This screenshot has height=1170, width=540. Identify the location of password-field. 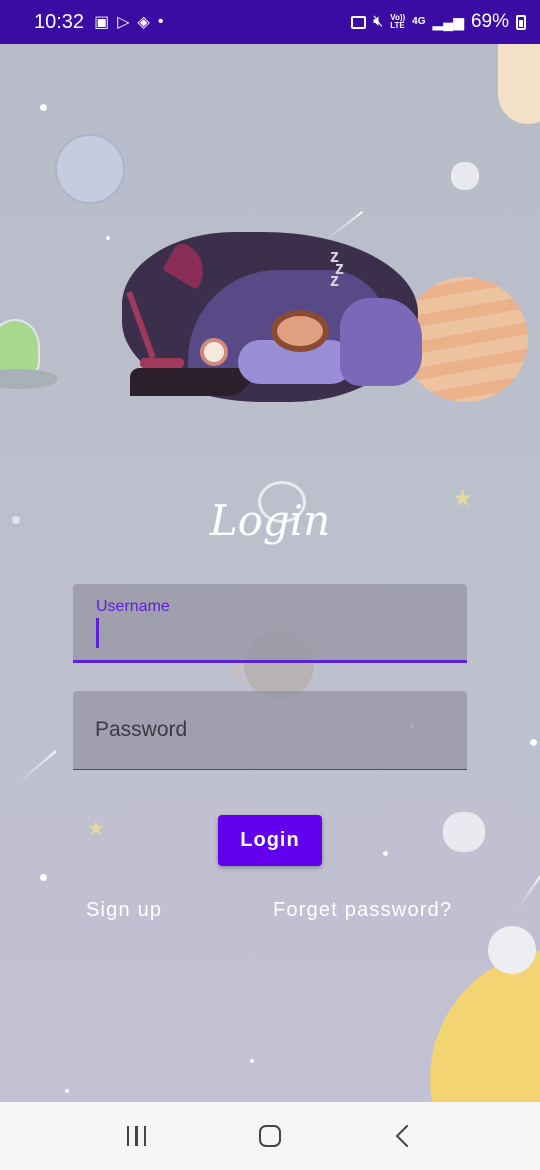
(270, 730).